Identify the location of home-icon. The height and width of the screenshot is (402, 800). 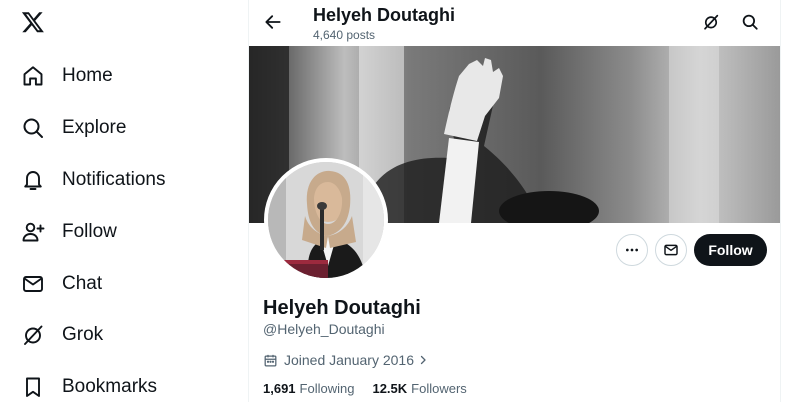
(33, 76).